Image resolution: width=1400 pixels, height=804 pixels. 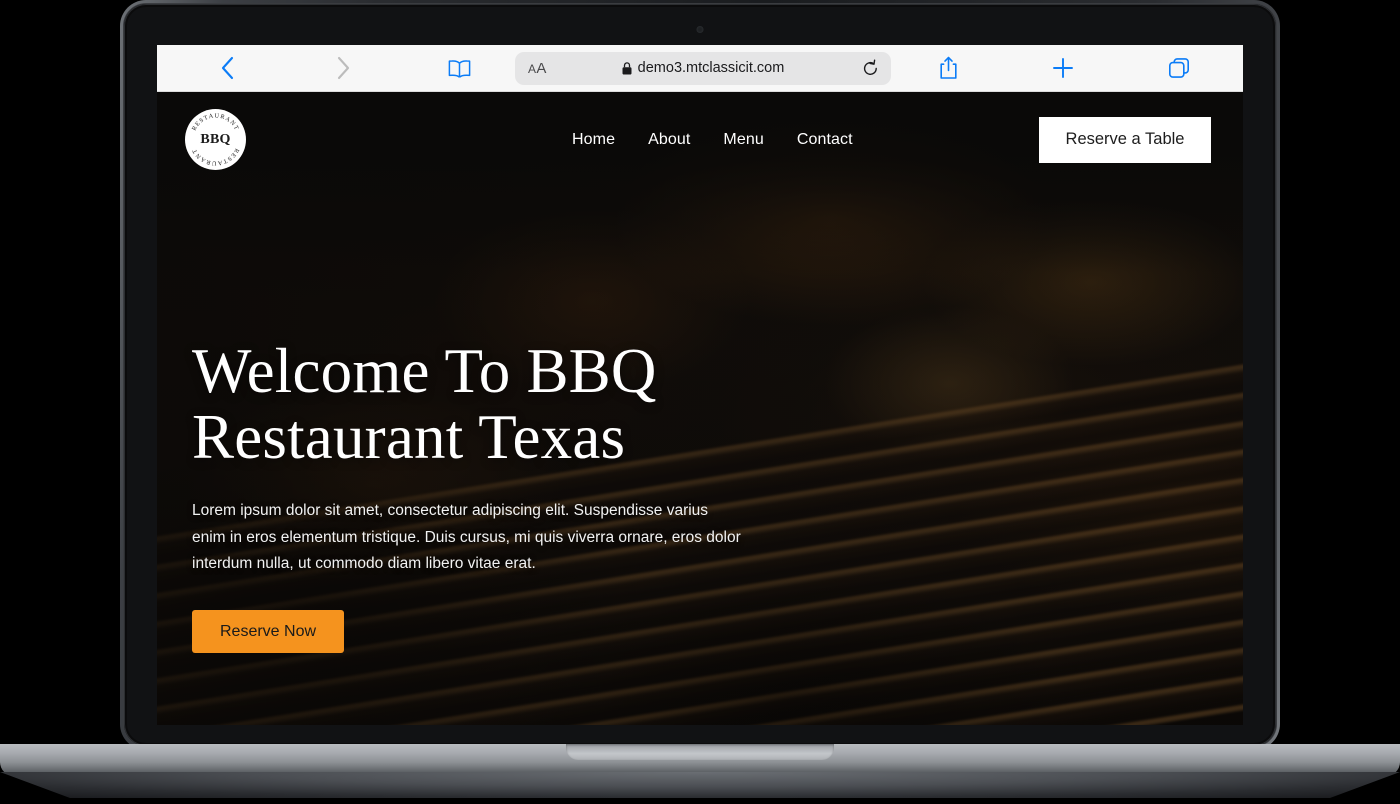 What do you see at coordinates (424, 404) in the screenshot?
I see `hero-title: Welcome To BBQ Restaurant Texas` at bounding box center [424, 404].